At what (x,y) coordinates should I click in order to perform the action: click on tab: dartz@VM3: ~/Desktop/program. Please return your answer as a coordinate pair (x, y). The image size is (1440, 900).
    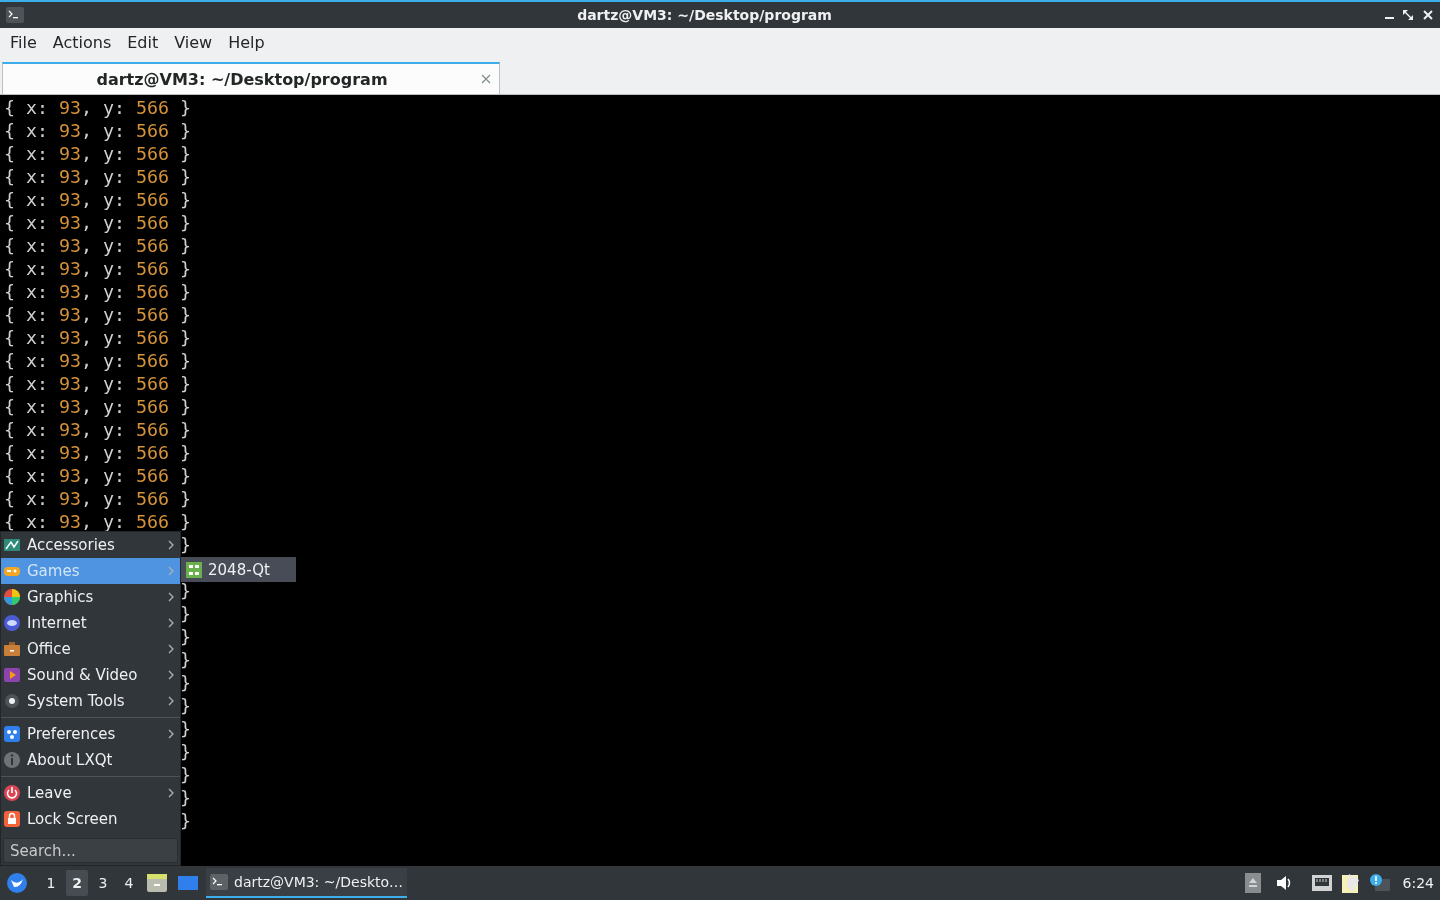
    Looking at the image, I should click on (251, 78).